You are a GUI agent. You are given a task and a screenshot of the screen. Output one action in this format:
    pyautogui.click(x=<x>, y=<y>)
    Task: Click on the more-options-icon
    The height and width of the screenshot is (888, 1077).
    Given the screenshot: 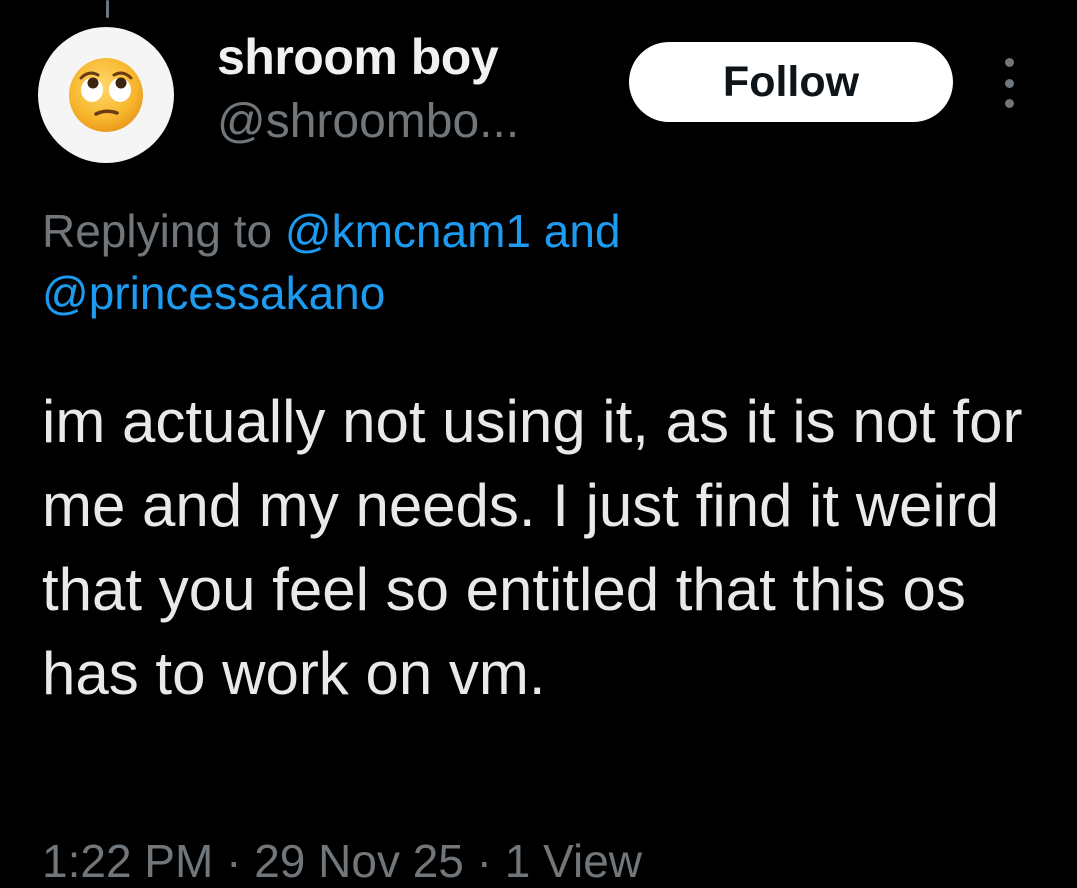 What is the action you would take?
    pyautogui.click(x=1009, y=83)
    